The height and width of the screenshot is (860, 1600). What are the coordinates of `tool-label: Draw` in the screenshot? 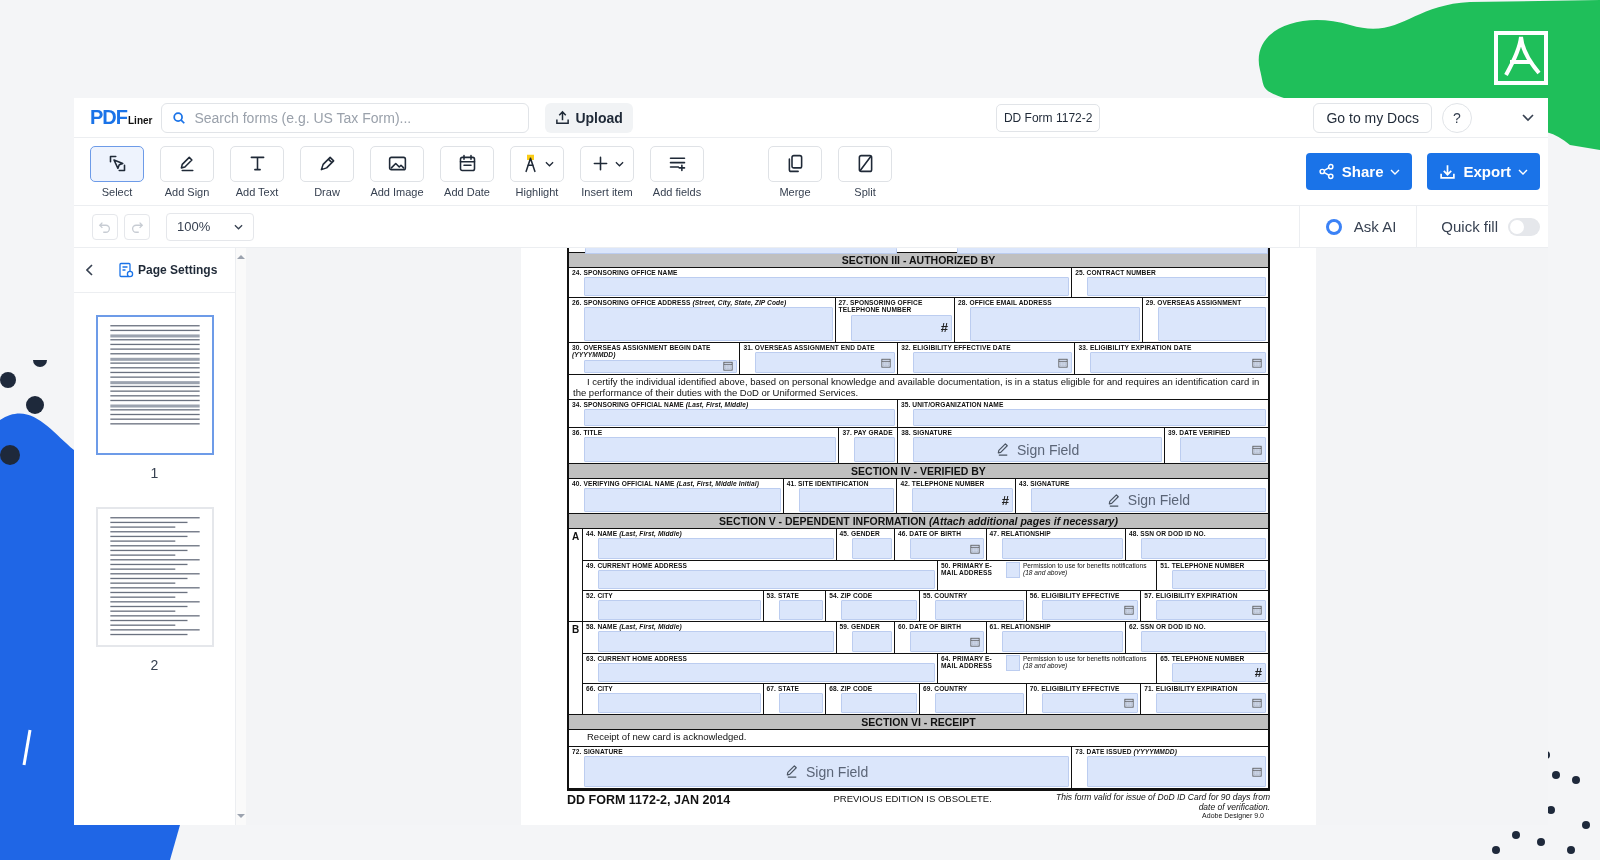 It's located at (327, 191).